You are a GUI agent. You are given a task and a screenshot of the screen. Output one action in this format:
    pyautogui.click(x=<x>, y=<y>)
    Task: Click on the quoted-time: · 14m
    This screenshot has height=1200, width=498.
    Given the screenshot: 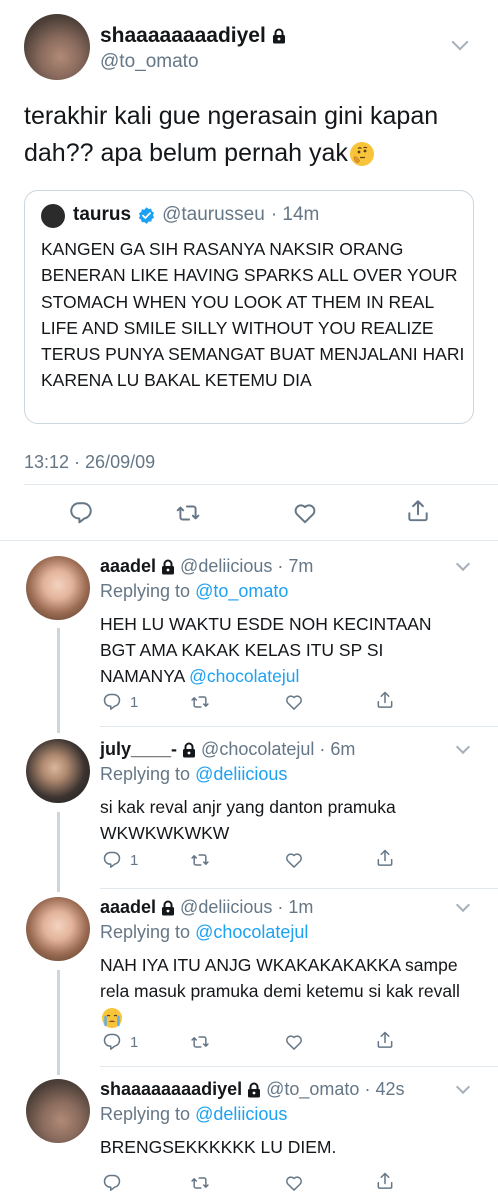 What is the action you would take?
    pyautogui.click(x=295, y=214)
    